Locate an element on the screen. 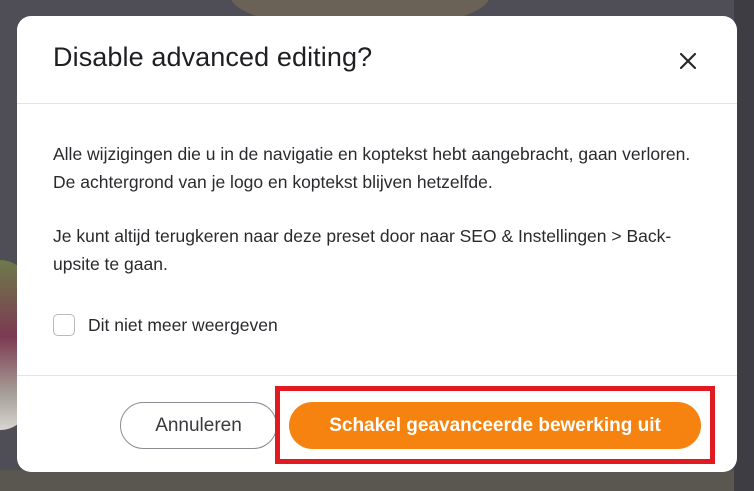 The width and height of the screenshot is (754, 491). dont-show-again-checkbox is located at coordinates (64, 325).